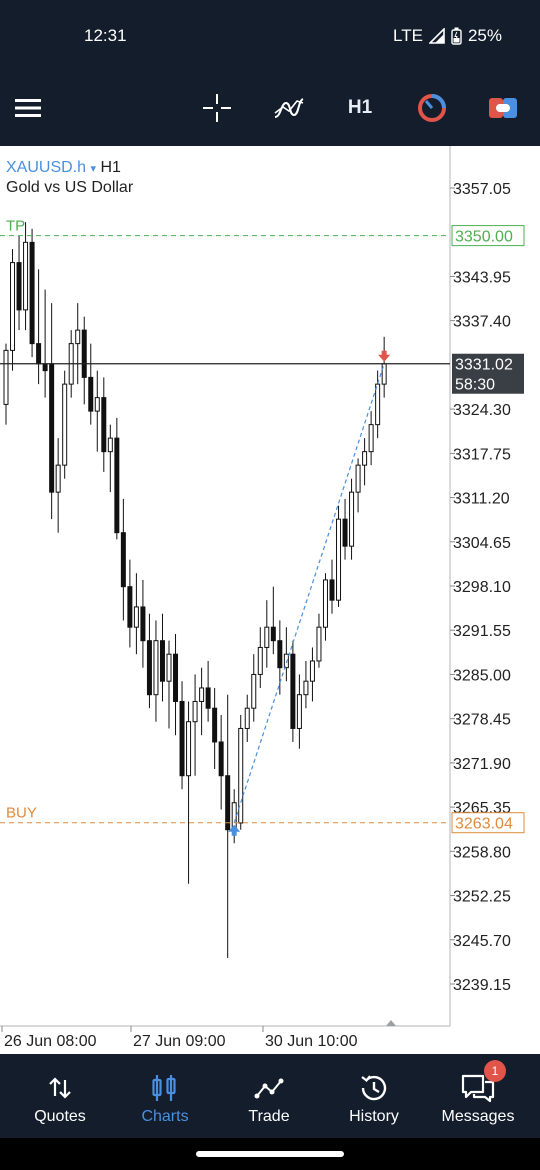 The width and height of the screenshot is (540, 1170). I want to click on indicators-button, so click(289, 108).